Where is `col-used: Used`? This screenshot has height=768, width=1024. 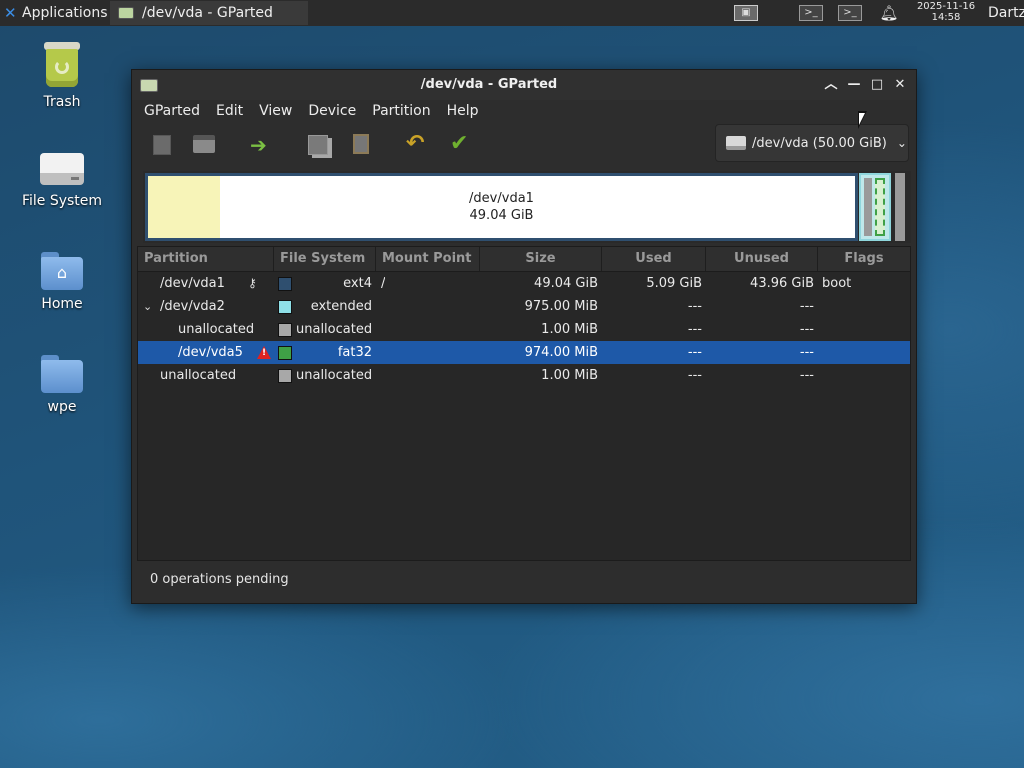
col-used: Used is located at coordinates (654, 259).